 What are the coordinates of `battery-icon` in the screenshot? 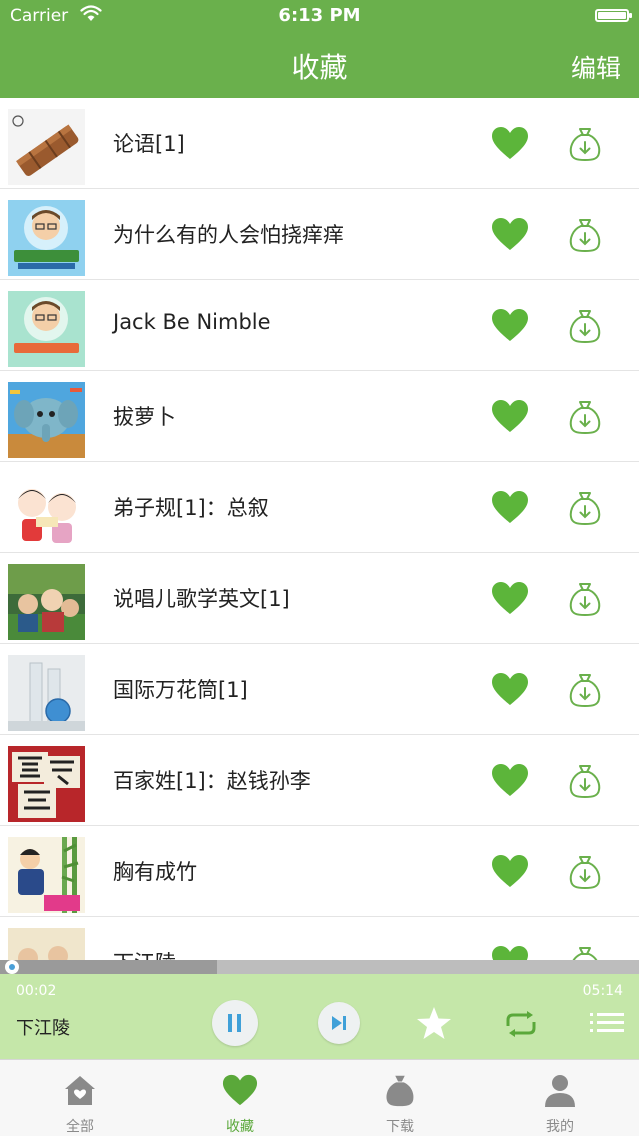 It's located at (613, 15).